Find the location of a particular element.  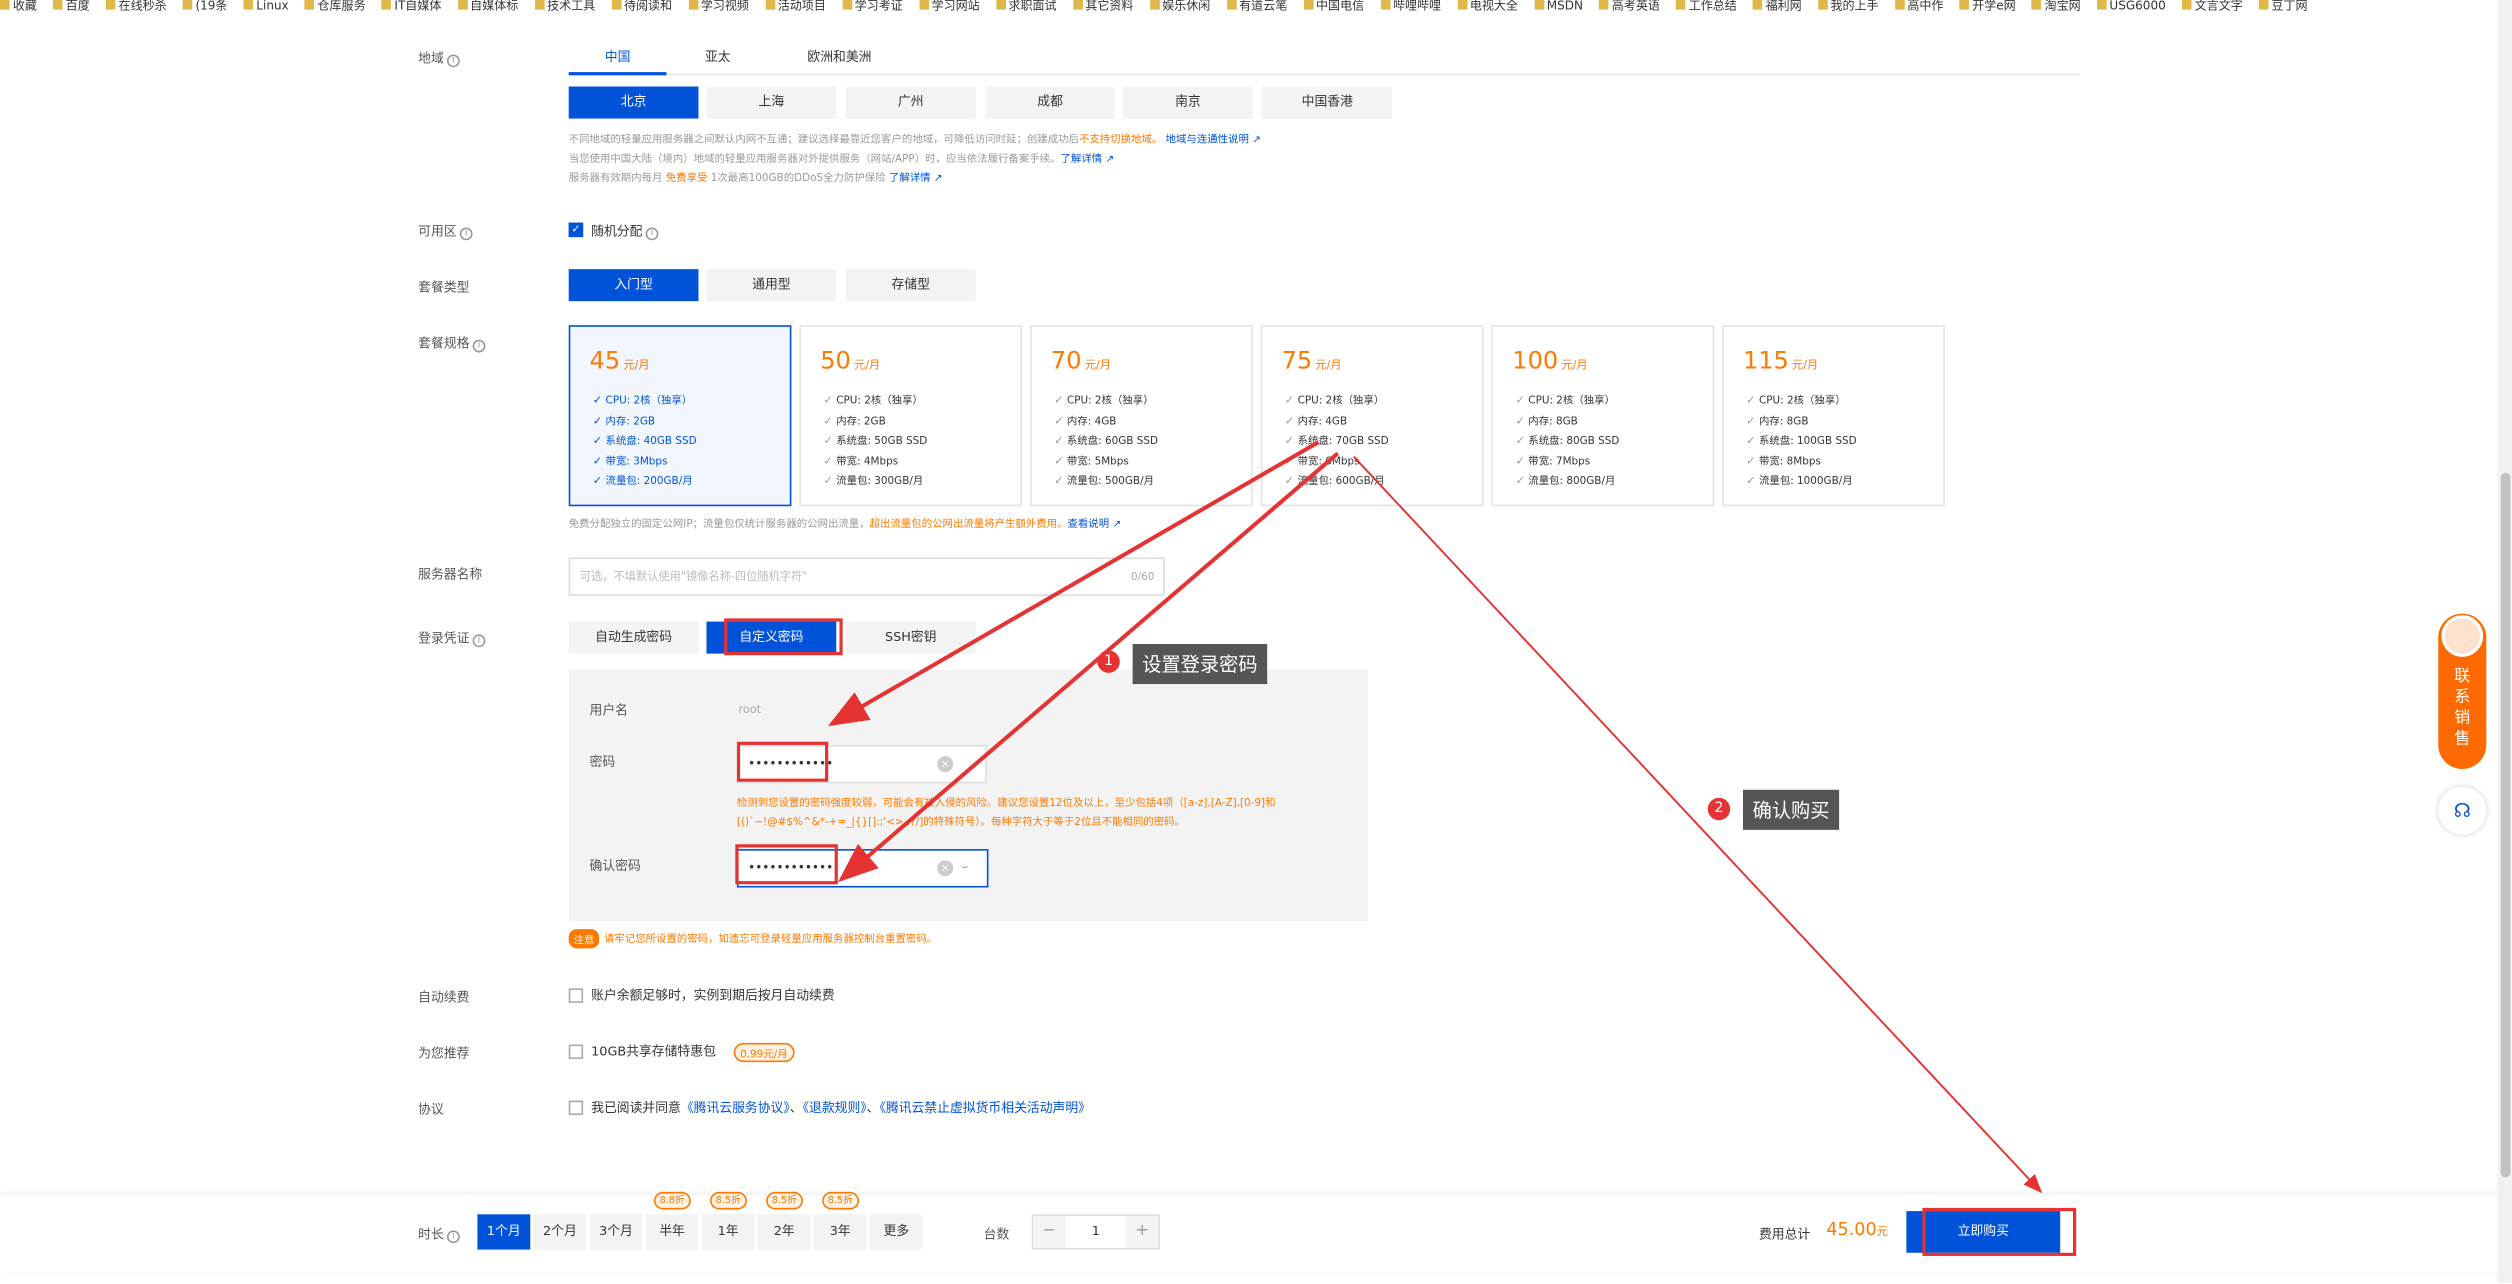

step-2-label: 确认购买 is located at coordinates (1791, 809).